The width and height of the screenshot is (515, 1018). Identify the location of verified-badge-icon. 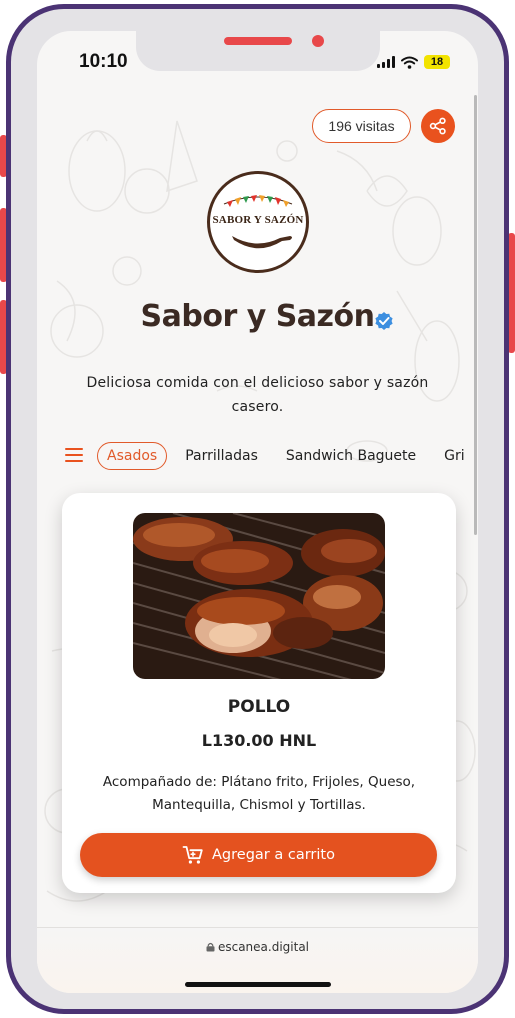
(384, 321).